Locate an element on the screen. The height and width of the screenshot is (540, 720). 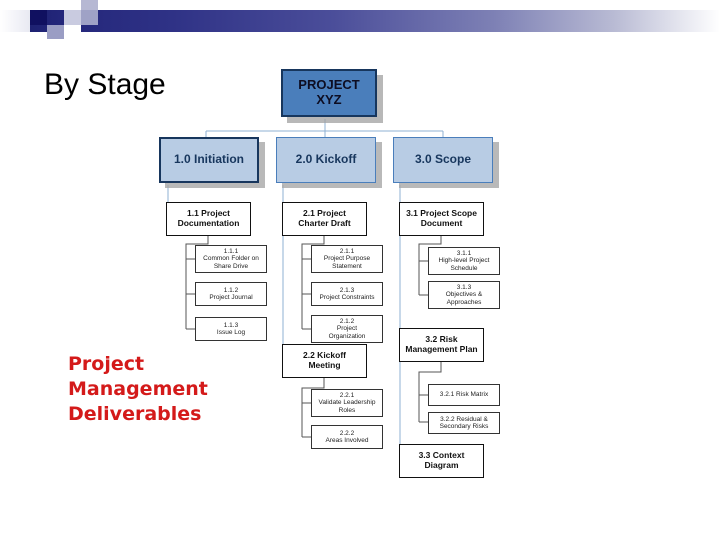
node-stage-2-0-kickoff: 2.0 Kickoff is located at coordinates (326, 160).